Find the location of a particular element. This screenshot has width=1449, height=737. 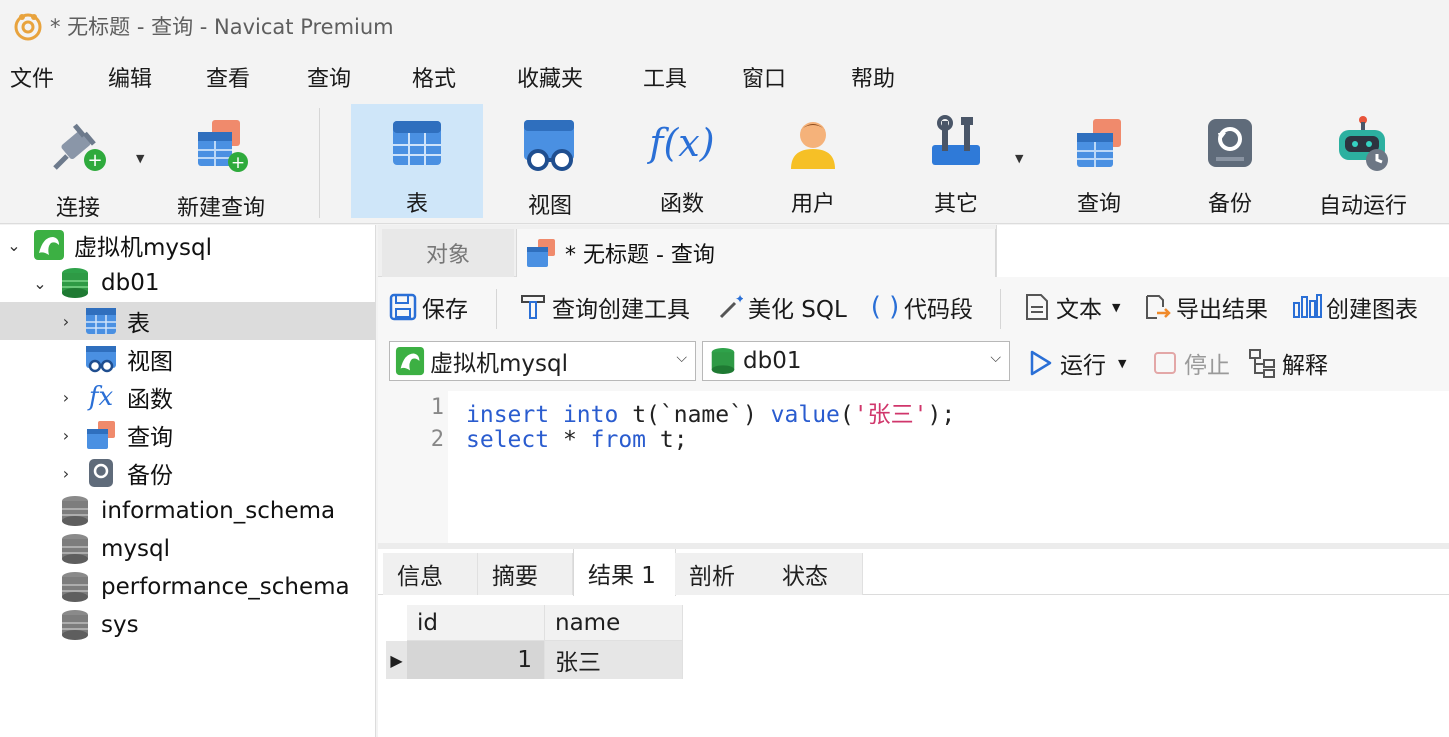

tree-connection: ⌄ 虚拟机mysql is located at coordinates (187, 245).